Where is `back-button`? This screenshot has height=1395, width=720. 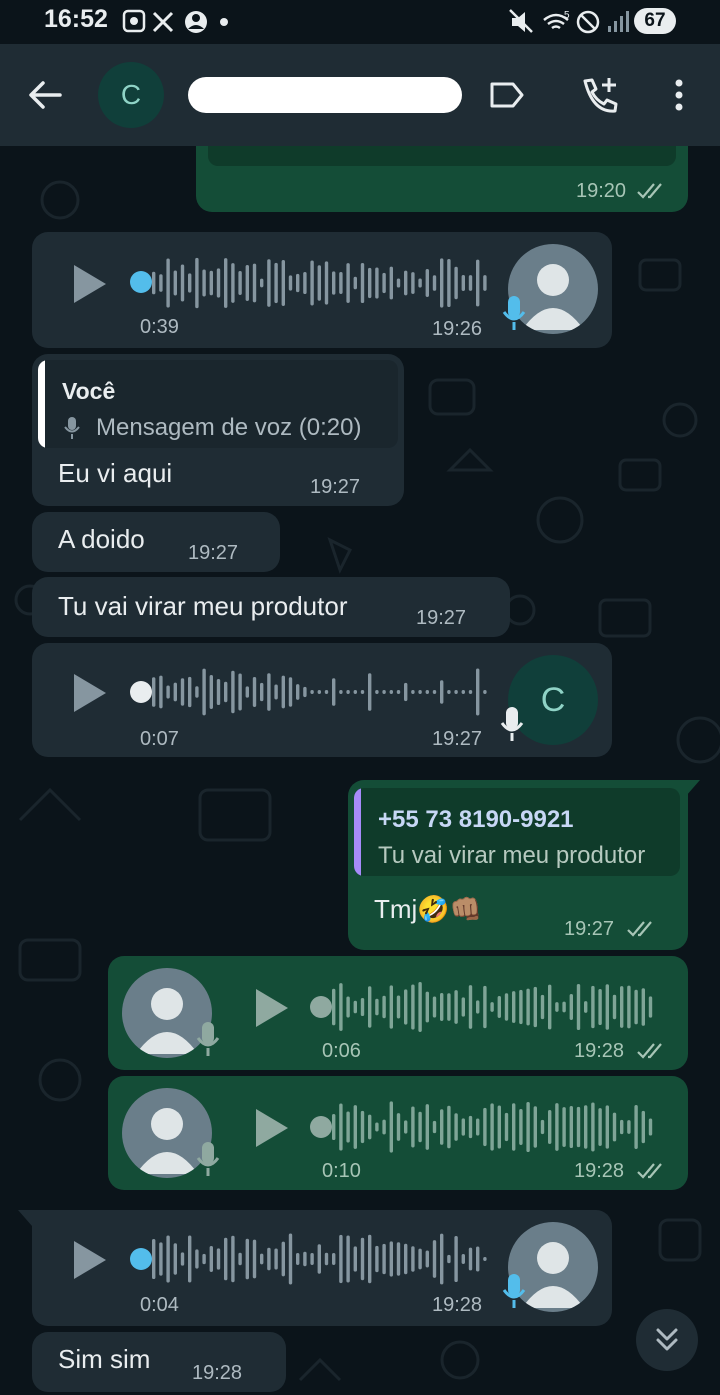 back-button is located at coordinates (45, 95).